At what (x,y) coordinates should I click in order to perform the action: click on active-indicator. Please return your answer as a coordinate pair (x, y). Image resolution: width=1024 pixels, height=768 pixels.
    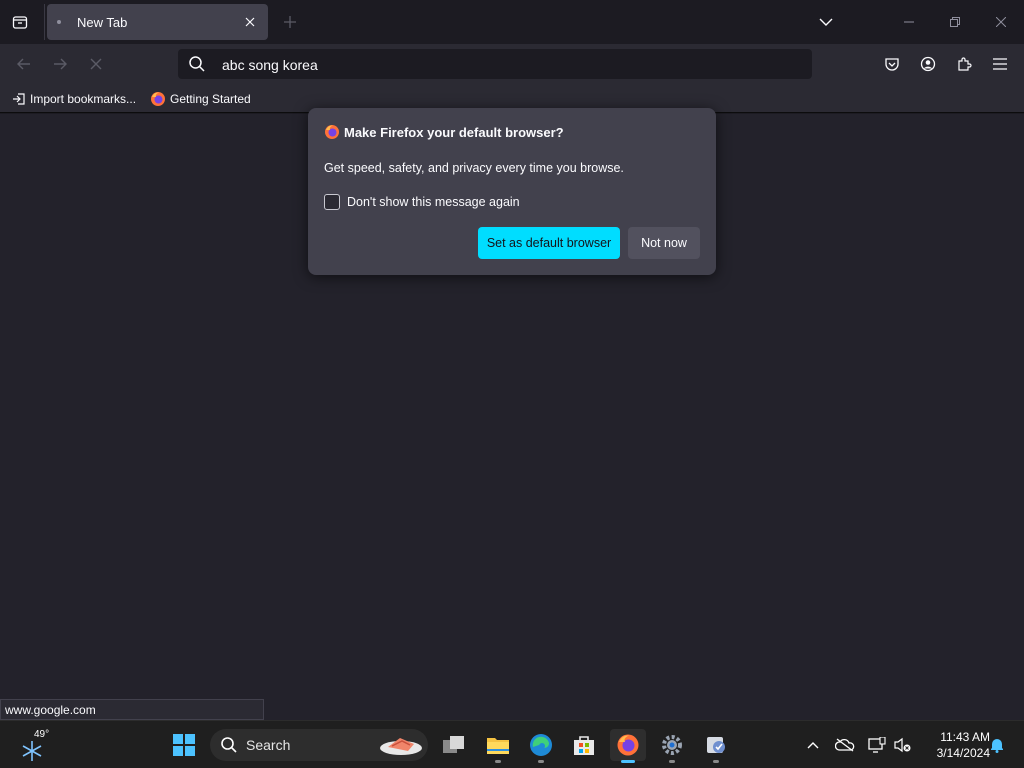
    Looking at the image, I should click on (628, 761).